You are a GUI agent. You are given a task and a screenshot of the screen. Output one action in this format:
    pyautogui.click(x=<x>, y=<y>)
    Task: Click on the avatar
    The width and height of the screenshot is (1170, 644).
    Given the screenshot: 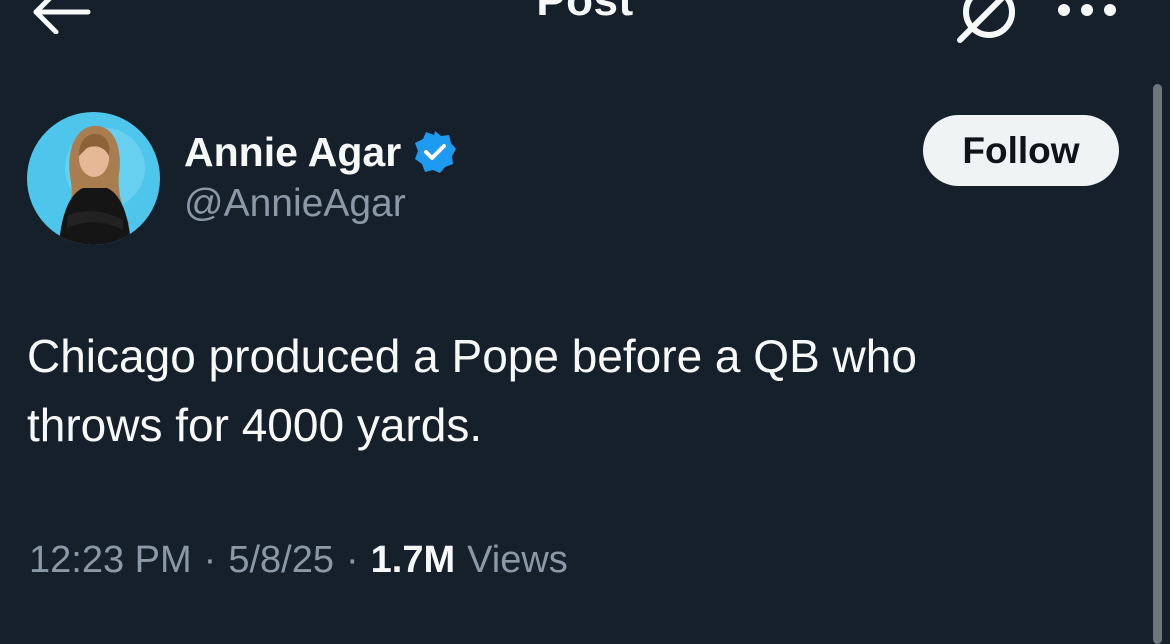 What is the action you would take?
    pyautogui.click(x=93, y=178)
    